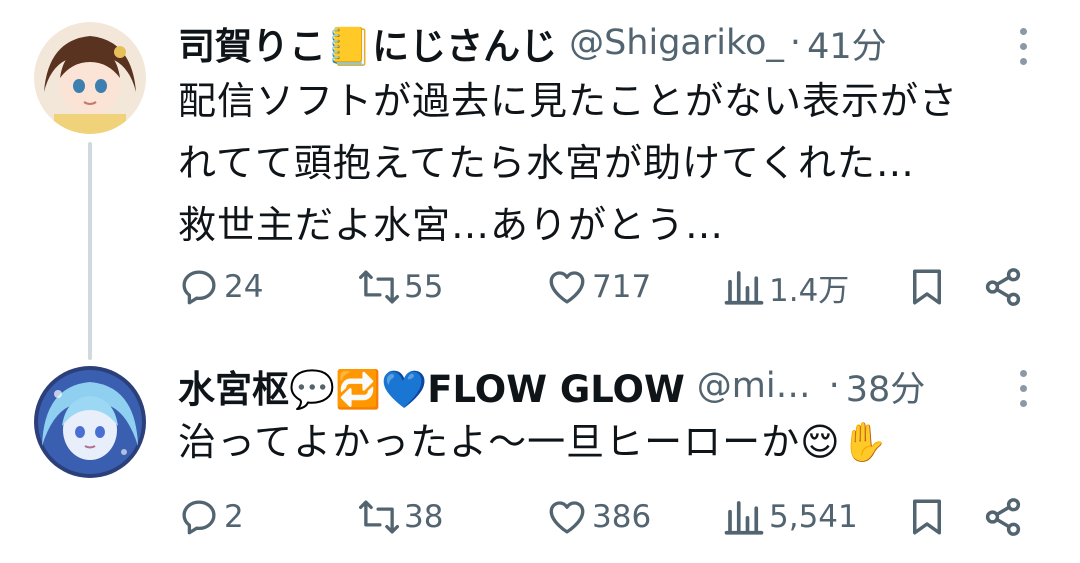 This screenshot has height=563, width=1080. I want to click on reply-count: 24, so click(244, 287).